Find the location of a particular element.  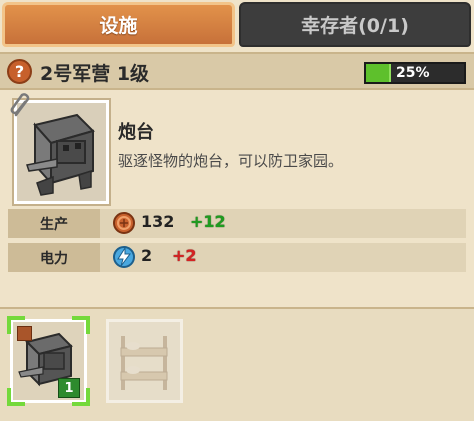

tab-survivors-label: 幸存者(0/1) is located at coordinates (355, 26).